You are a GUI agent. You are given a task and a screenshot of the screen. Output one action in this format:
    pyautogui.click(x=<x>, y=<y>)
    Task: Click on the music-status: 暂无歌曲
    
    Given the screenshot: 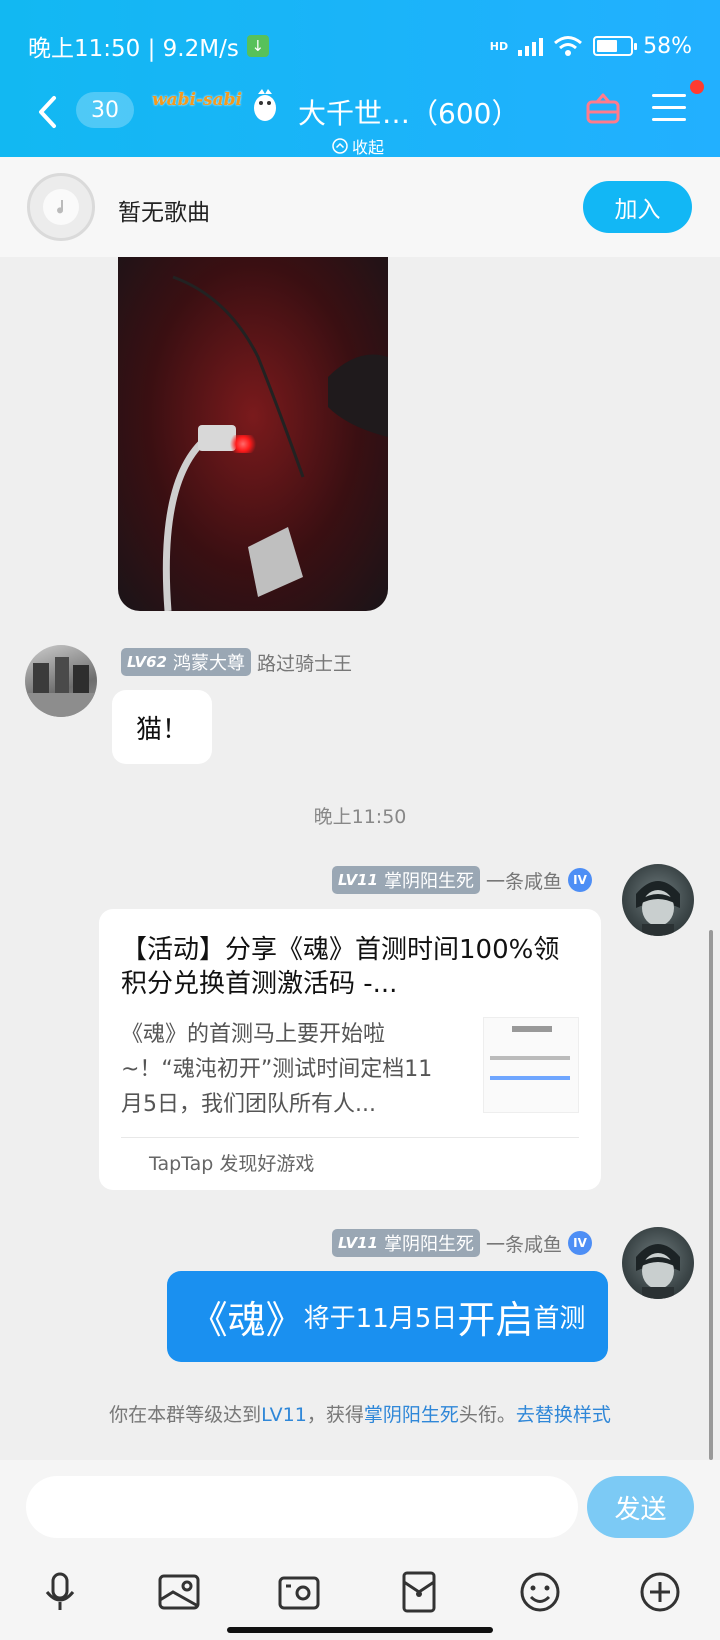 What is the action you would take?
    pyautogui.click(x=164, y=213)
    